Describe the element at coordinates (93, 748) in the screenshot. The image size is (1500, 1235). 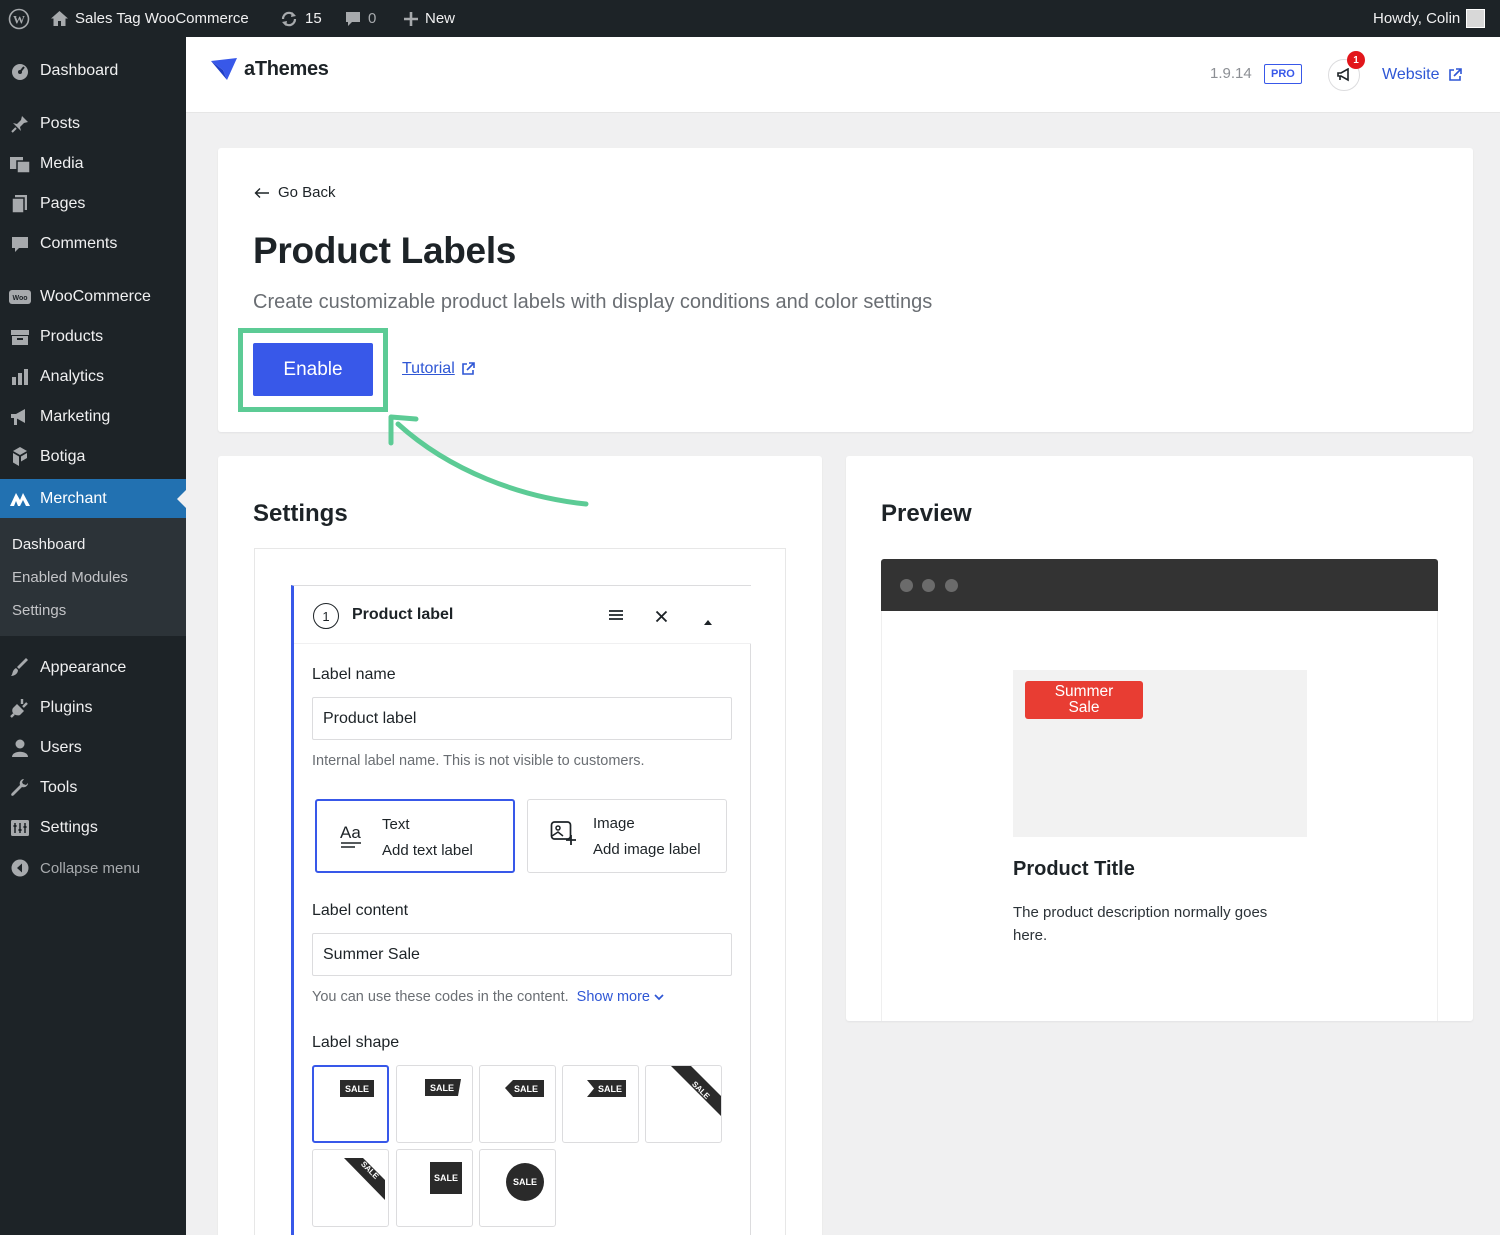
I see `sidebar-item-users: Users` at that location.